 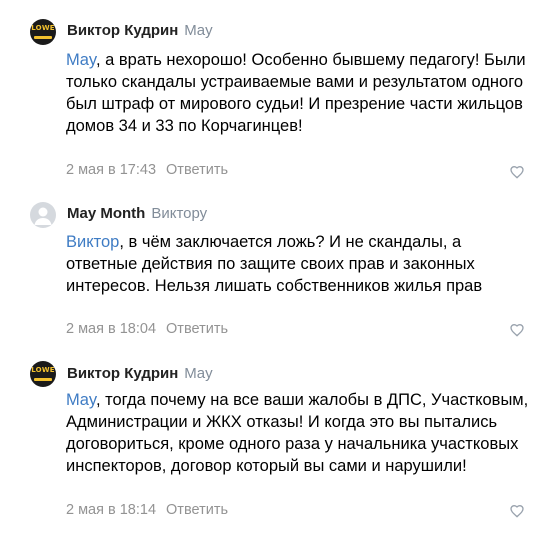 What do you see at coordinates (179, 213) in the screenshot?
I see `reply-to-name: Виктору` at bounding box center [179, 213].